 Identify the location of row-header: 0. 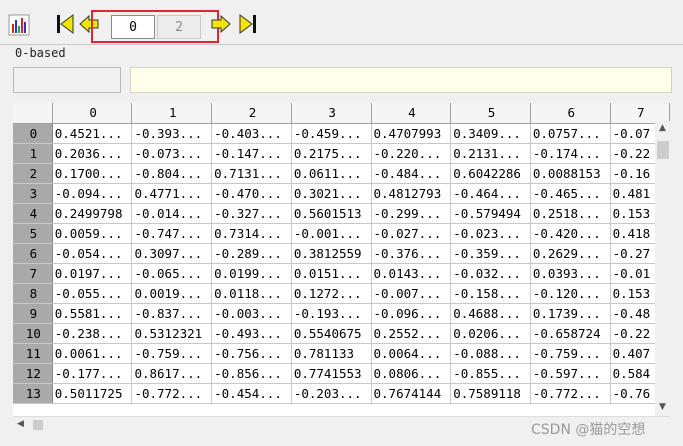
(33, 133).